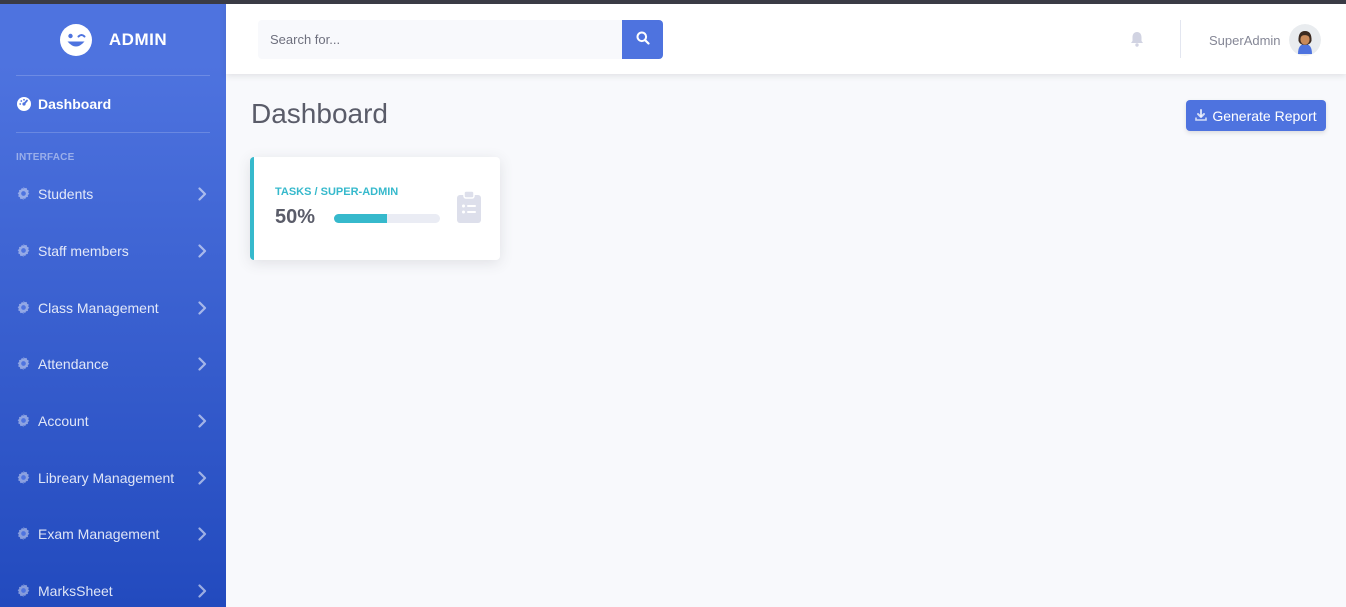 Image resolution: width=1346 pixels, height=607 pixels. Describe the element at coordinates (375, 208) in the screenshot. I see `tasks-card: TASKS / SUPER-ADMIN 50%` at that location.